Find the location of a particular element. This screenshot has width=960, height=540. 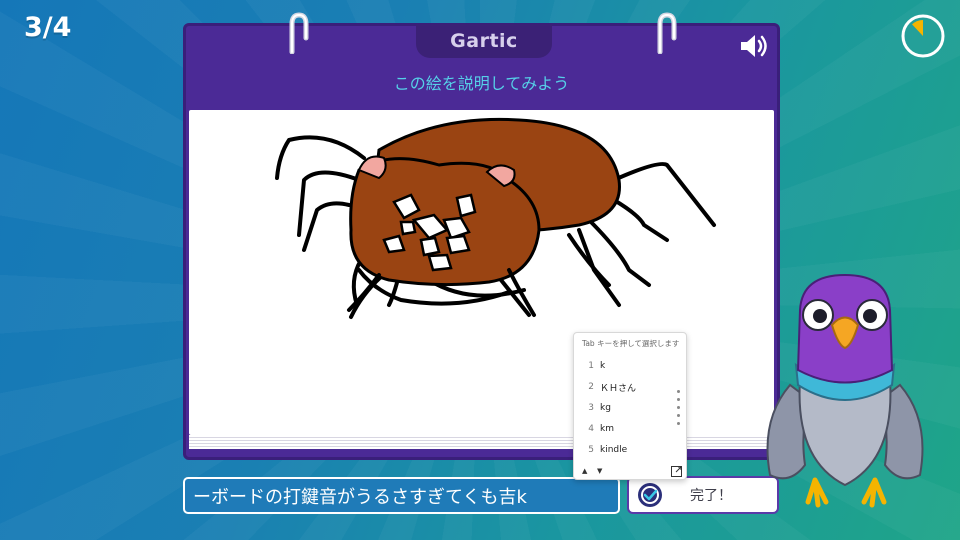

ime-candidate-number: 1 is located at coordinates (591, 366).